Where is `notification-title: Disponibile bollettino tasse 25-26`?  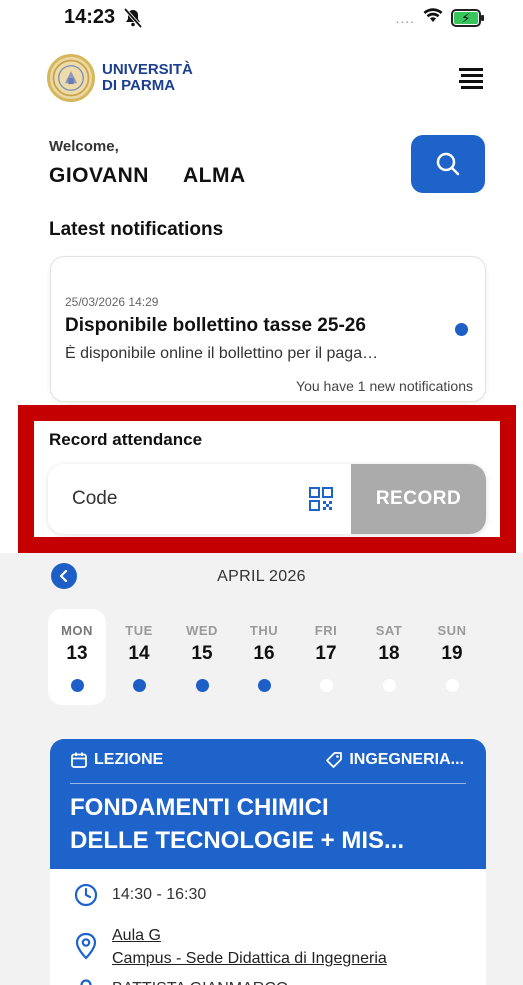
notification-title: Disponibile bollettino tasse 25-26 is located at coordinates (215, 325).